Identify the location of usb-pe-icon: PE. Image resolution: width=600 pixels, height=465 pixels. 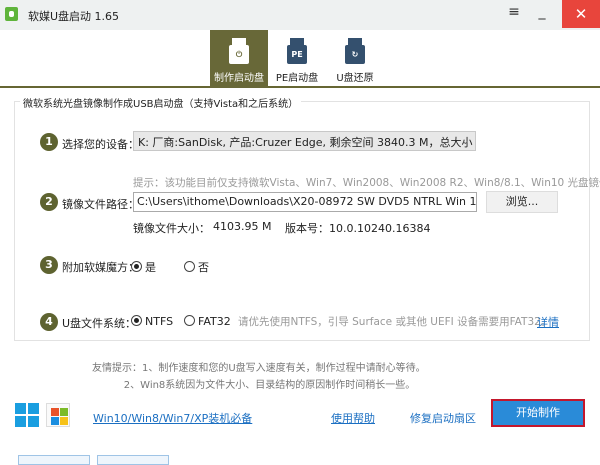
(297, 51).